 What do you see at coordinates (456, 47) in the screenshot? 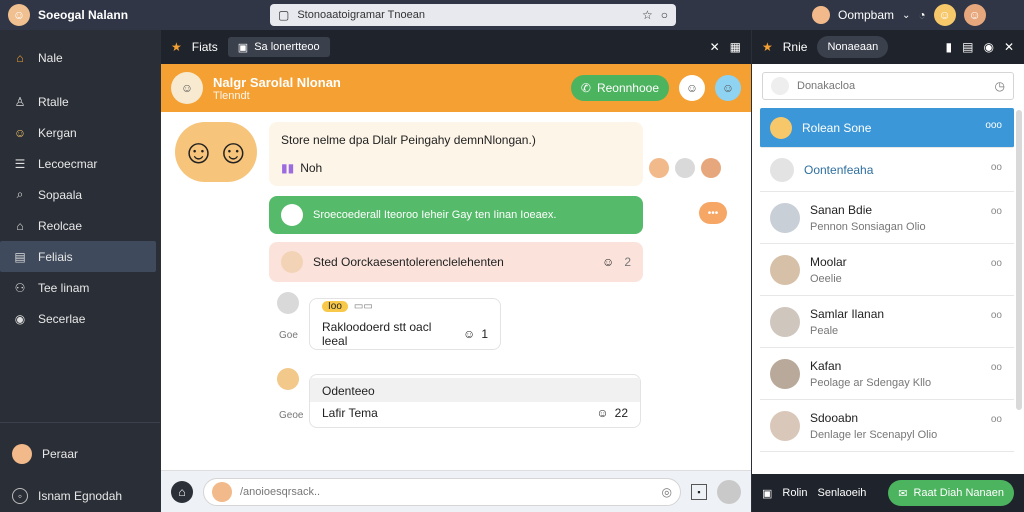
I see `chat-toolbar: ★ Fiats ▣ Sa lonertteoo ✕ ▦` at bounding box center [456, 47].